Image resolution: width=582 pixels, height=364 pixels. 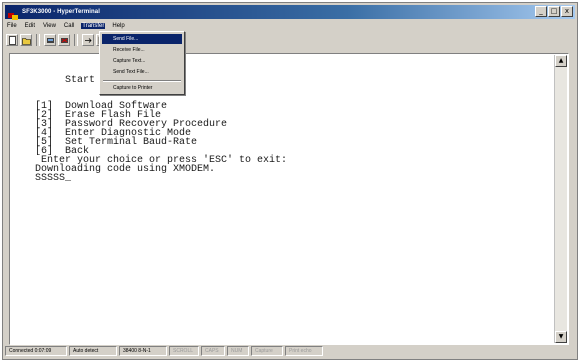 What do you see at coordinates (561, 61) in the screenshot?
I see `scroll-up-icon: ▲` at bounding box center [561, 61].